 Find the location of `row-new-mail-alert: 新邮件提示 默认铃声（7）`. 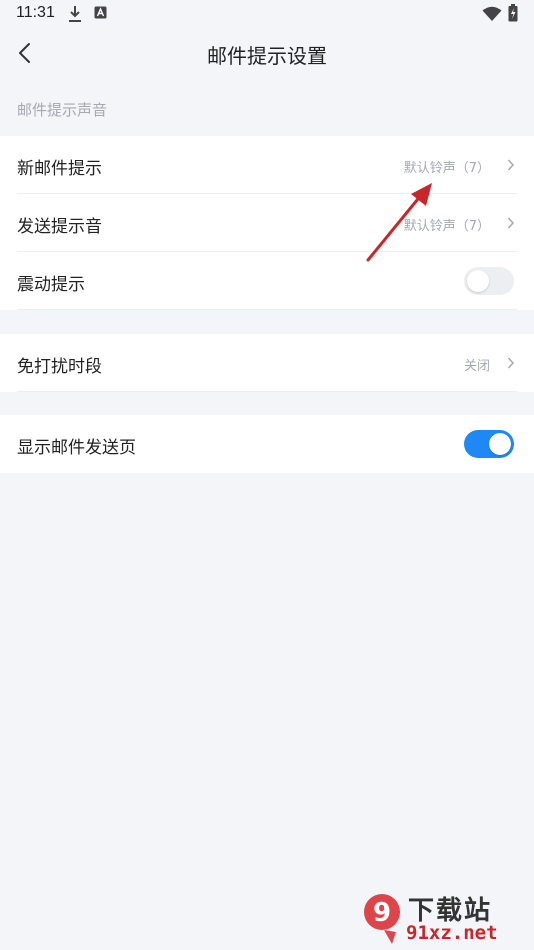

row-new-mail-alert: 新邮件提示 默认铃声（7） is located at coordinates (267, 165).